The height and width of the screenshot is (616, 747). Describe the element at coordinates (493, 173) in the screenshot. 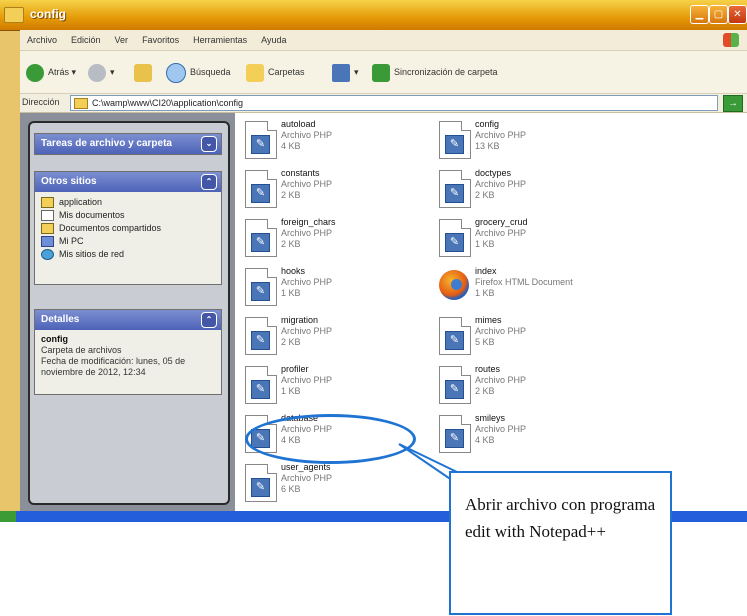

I see `file-name: doctypes` at that location.